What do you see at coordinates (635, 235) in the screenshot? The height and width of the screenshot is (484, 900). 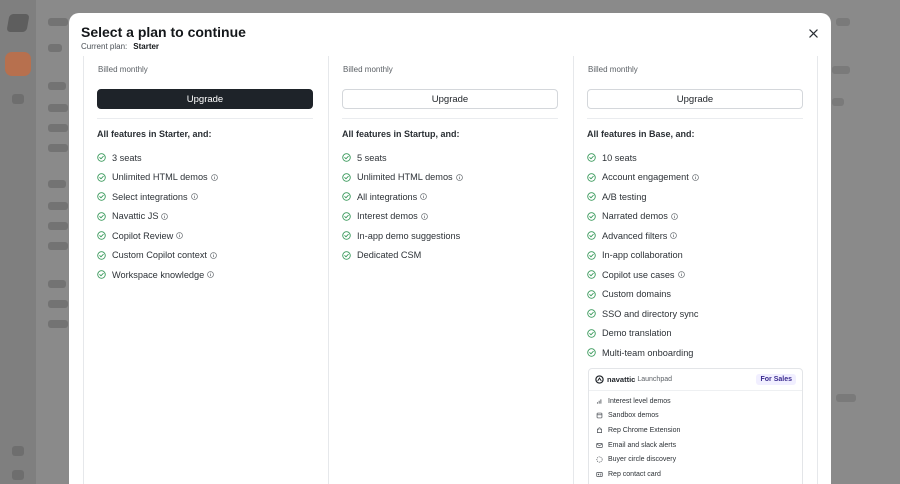 I see `feature-label: Advanced filters` at bounding box center [635, 235].